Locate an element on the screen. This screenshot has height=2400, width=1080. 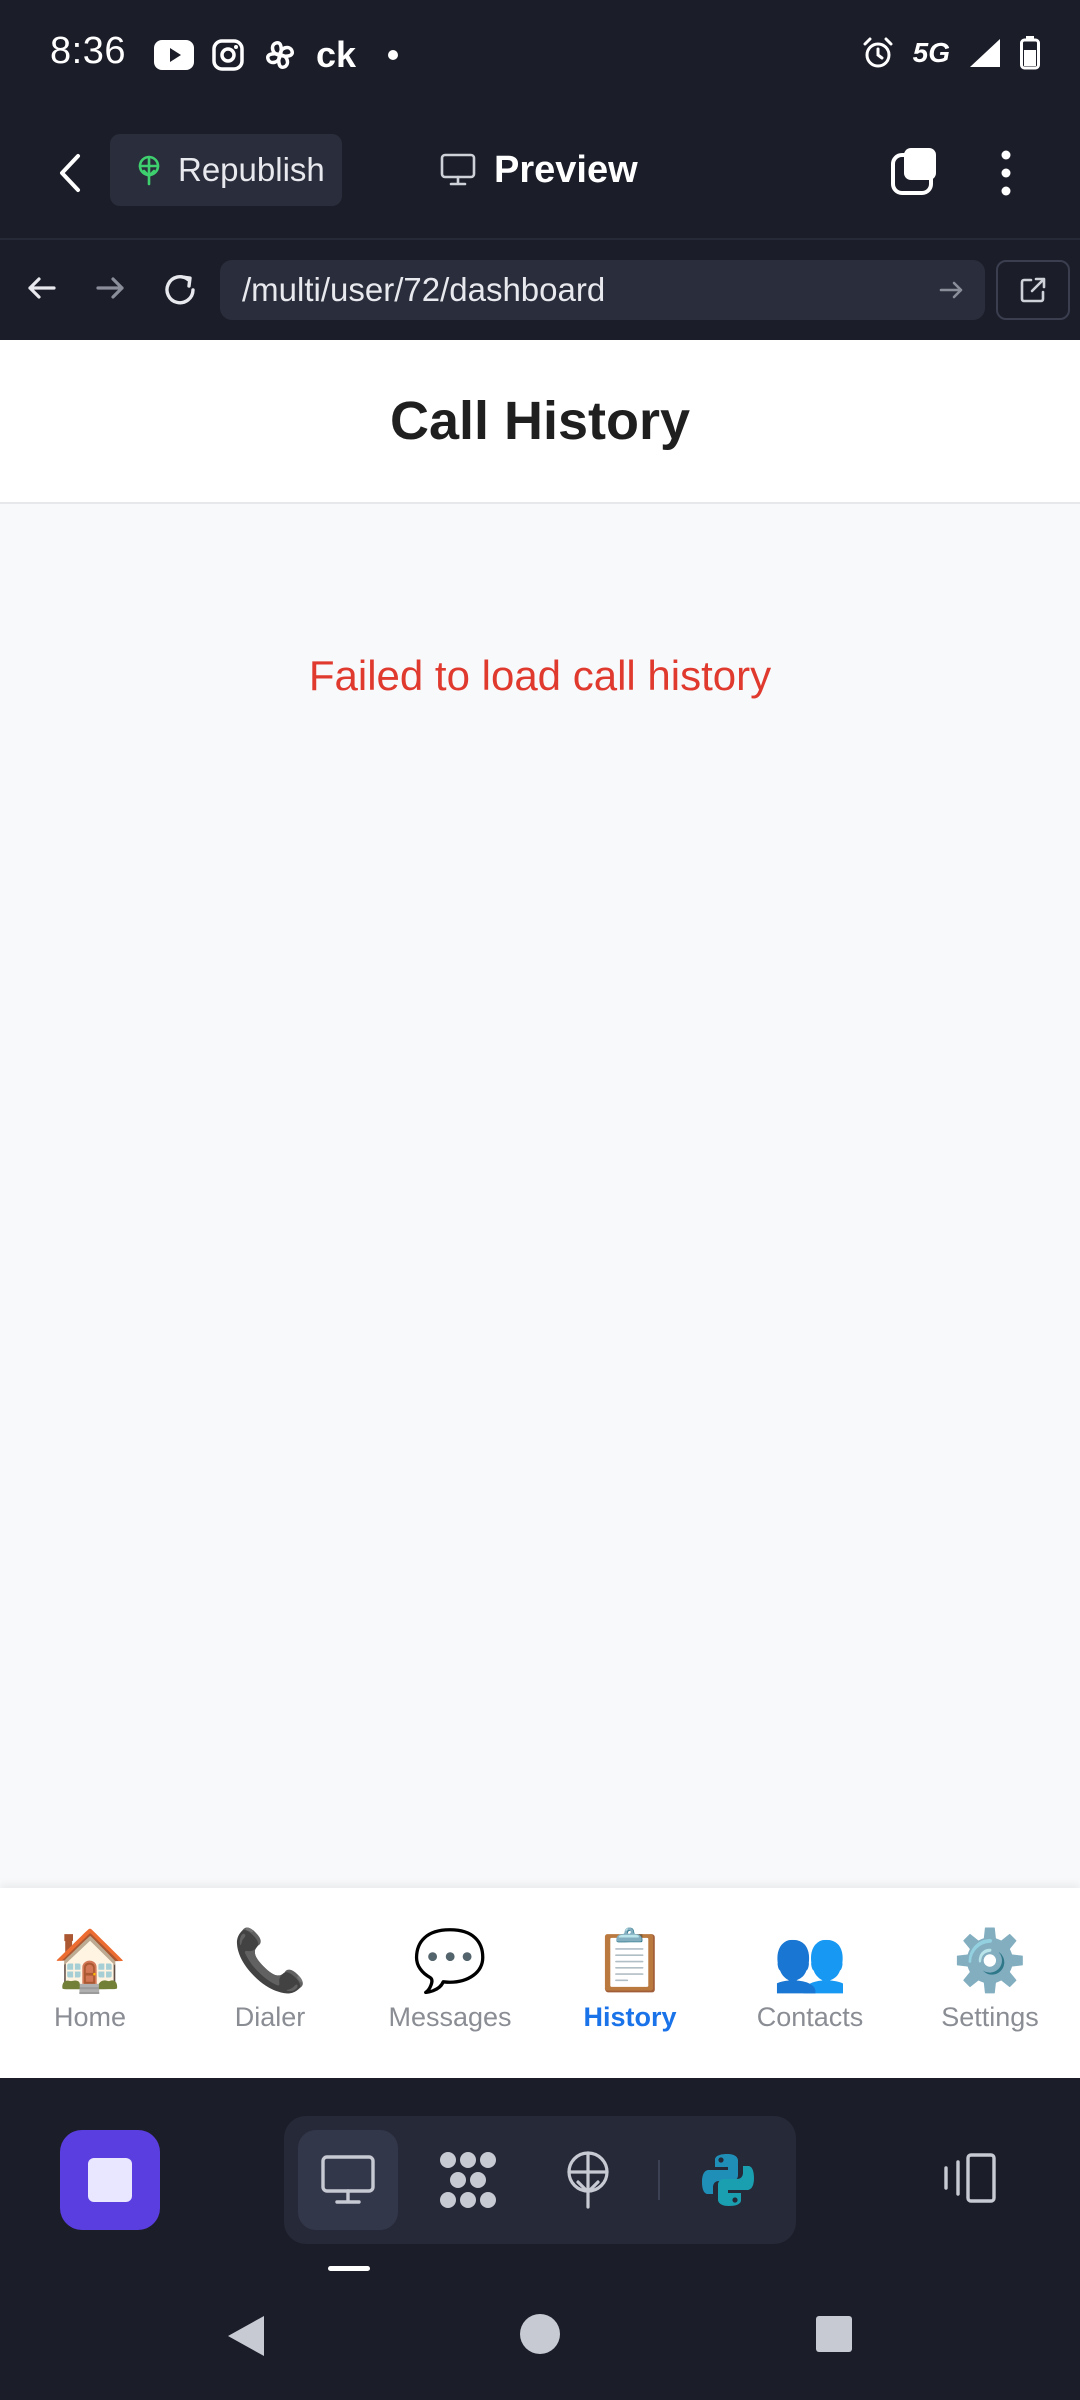
nav-item-messages: 💬 Messages is located at coordinates (450, 1983).